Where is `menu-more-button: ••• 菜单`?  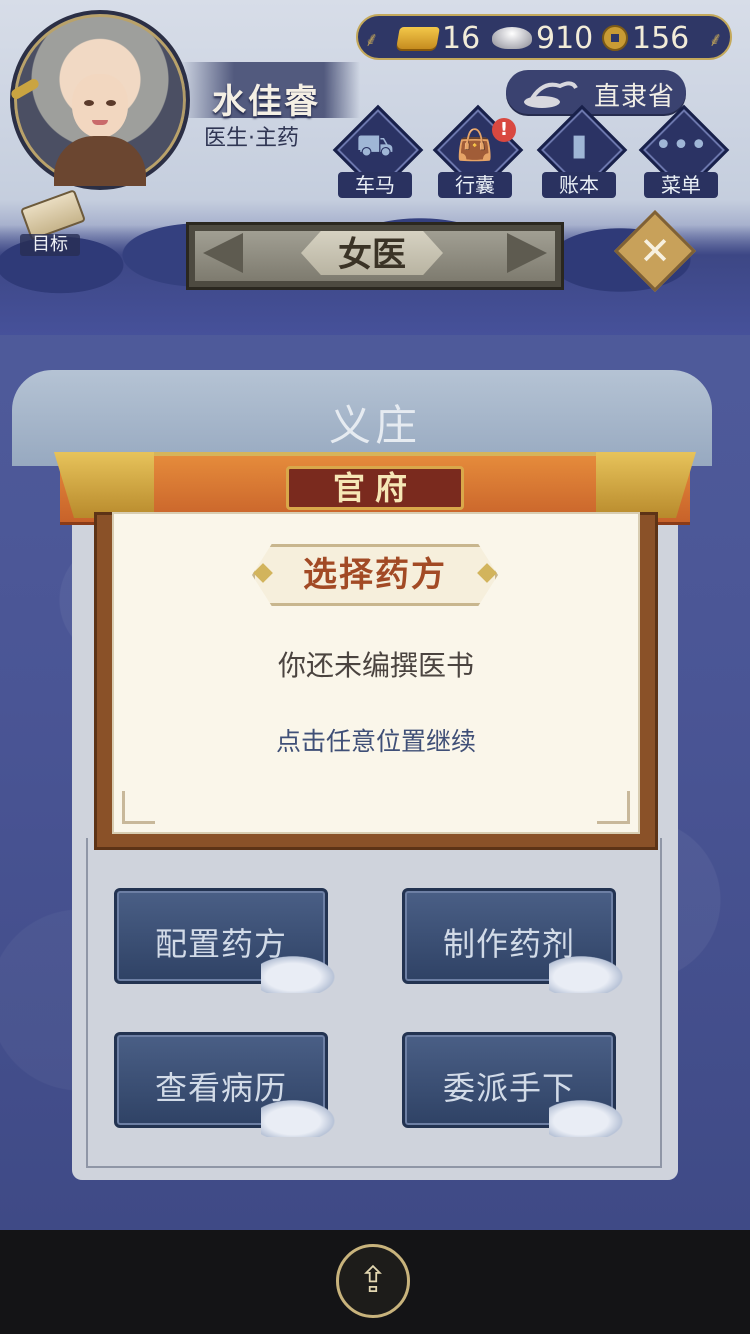
menu-more-button: ••• 菜单 is located at coordinates (684, 151).